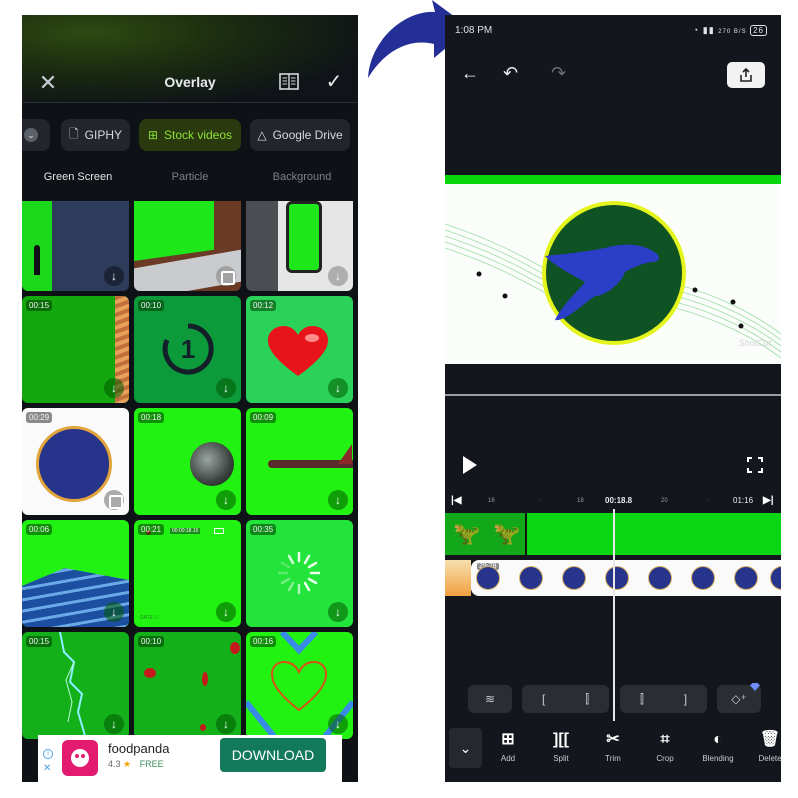 Image resolution: width=798 pixels, height=798 pixels. What do you see at coordinates (619, 500) in the screenshot?
I see `current-time: 00:18.8` at bounding box center [619, 500].